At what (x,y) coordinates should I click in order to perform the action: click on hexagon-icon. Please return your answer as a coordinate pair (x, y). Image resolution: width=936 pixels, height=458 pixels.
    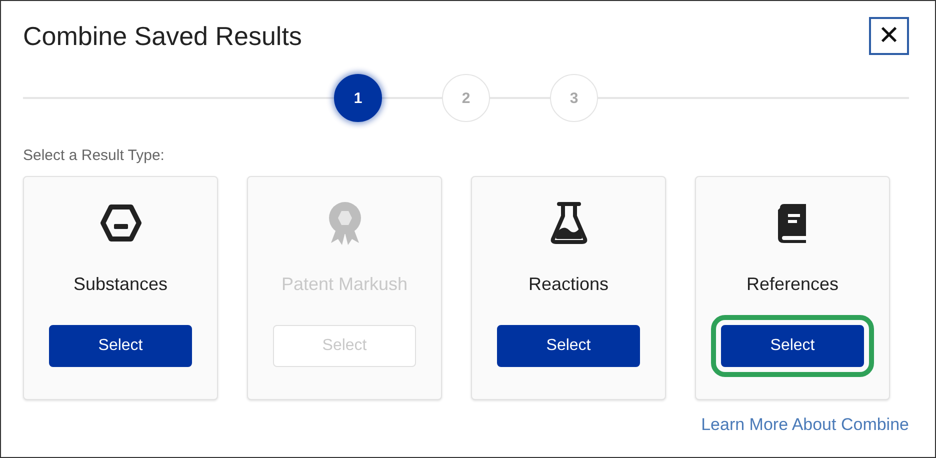
    Looking at the image, I should click on (121, 223).